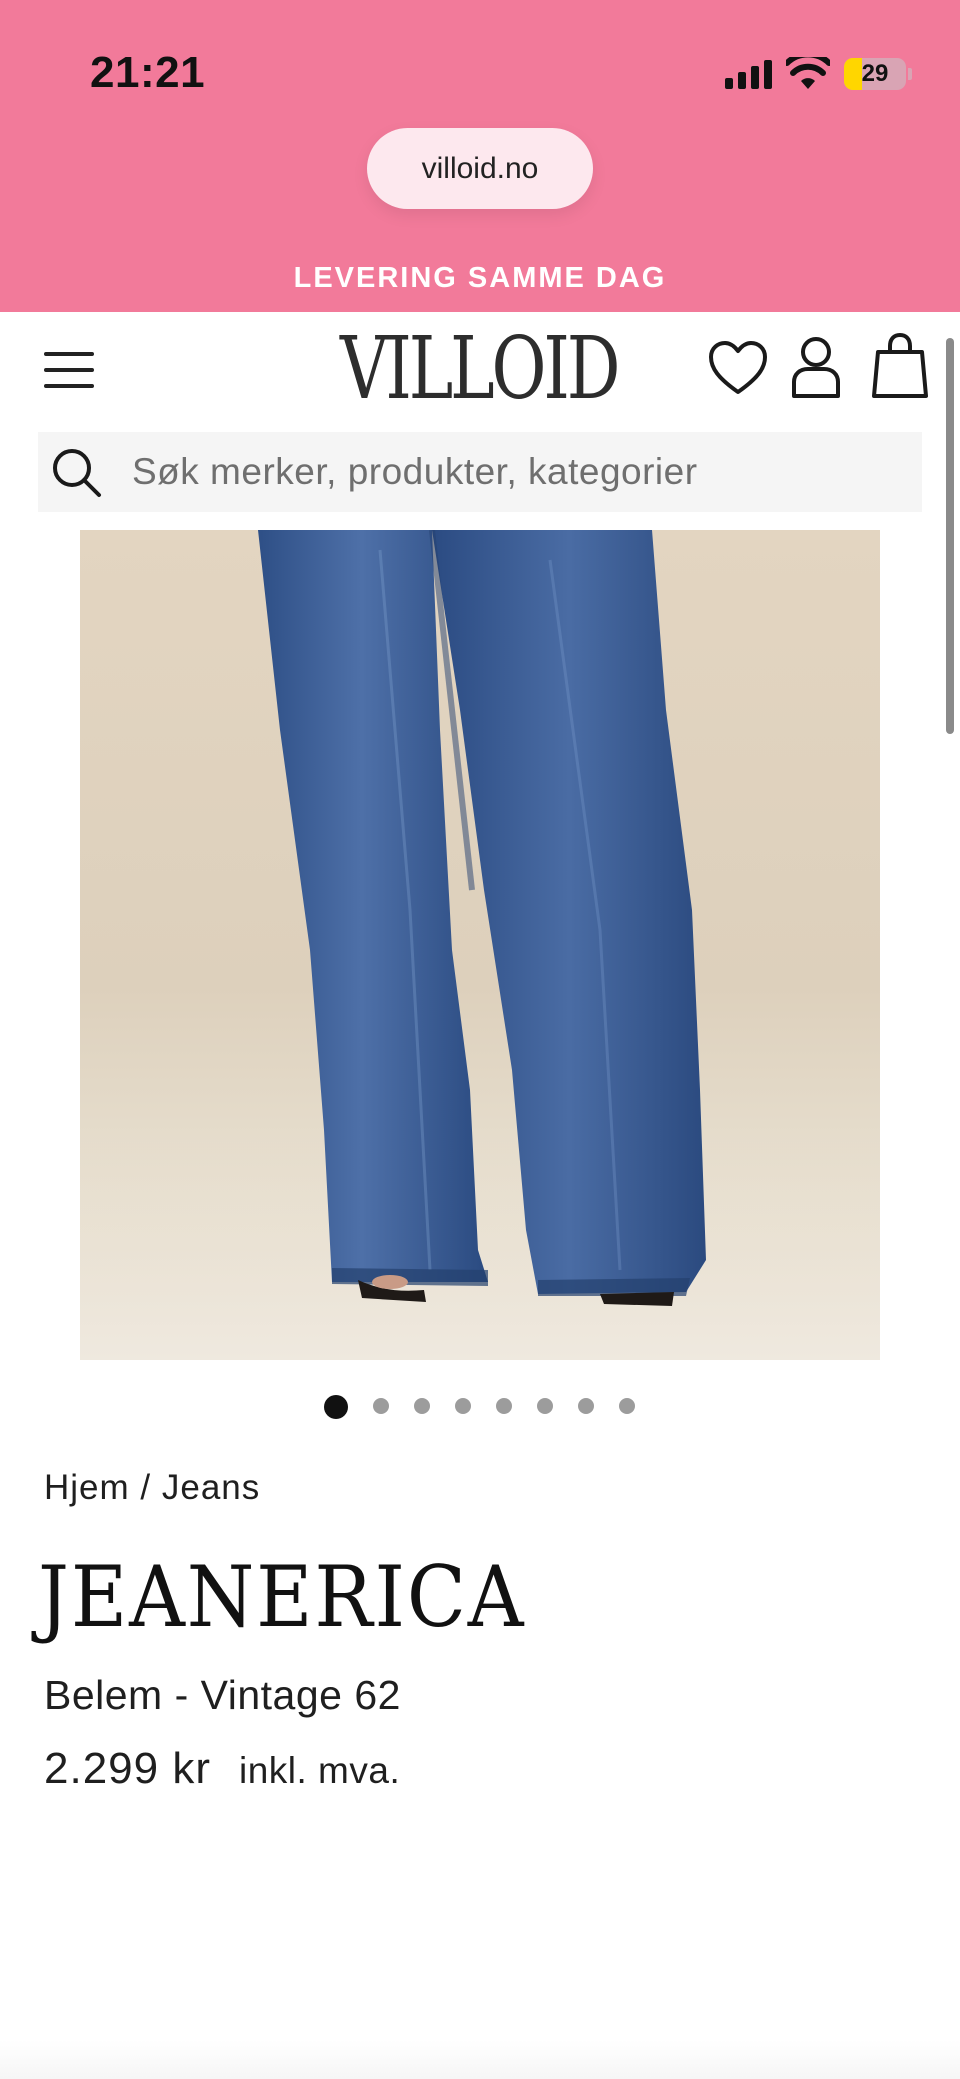 The image size is (960, 2079). Describe the element at coordinates (910, 74) in the screenshot. I see `battery-tip` at that location.